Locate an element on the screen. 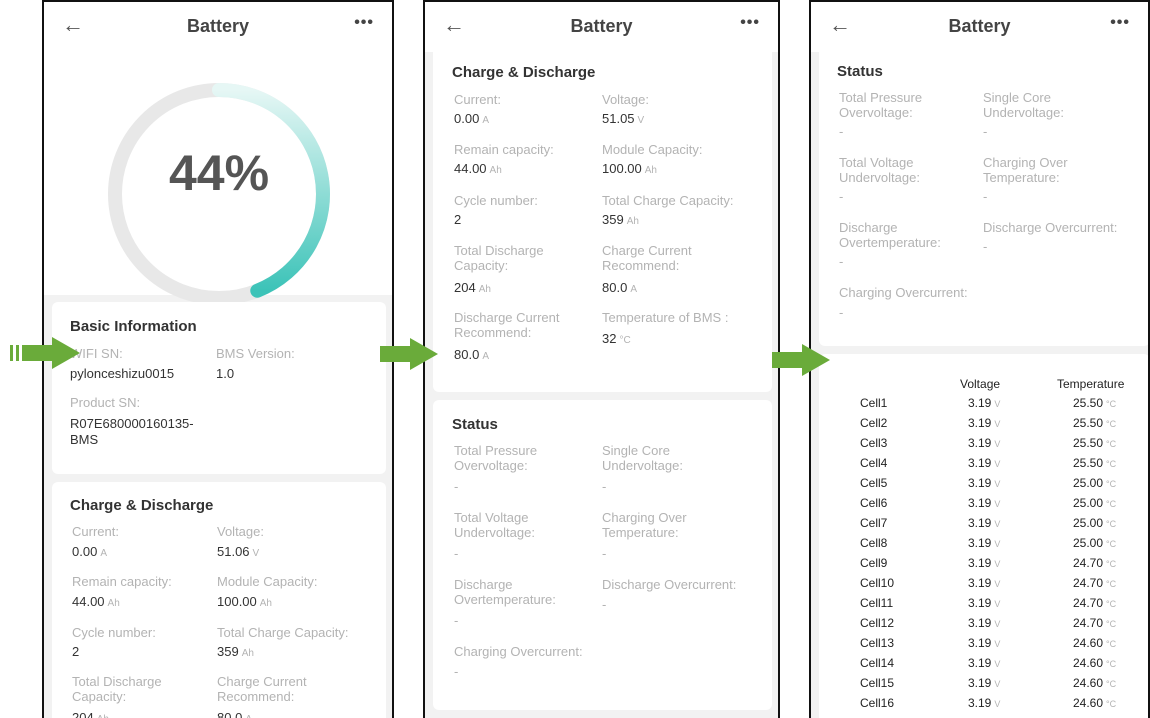 This screenshot has width=1150, height=718. cell-name: Cell4 is located at coordinates (874, 463).